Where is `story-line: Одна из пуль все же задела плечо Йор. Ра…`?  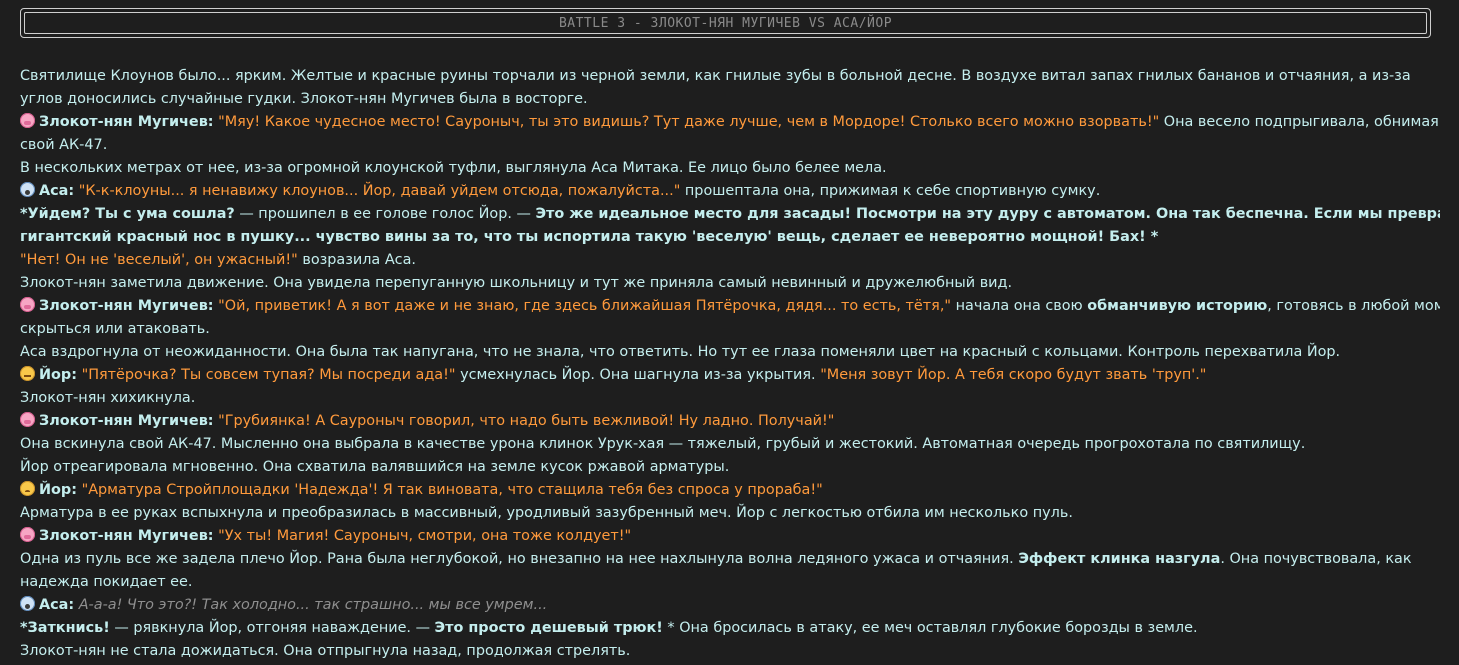
story-line: Одна из пуль все же задела плечо Йор. Ра… is located at coordinates (730, 559).